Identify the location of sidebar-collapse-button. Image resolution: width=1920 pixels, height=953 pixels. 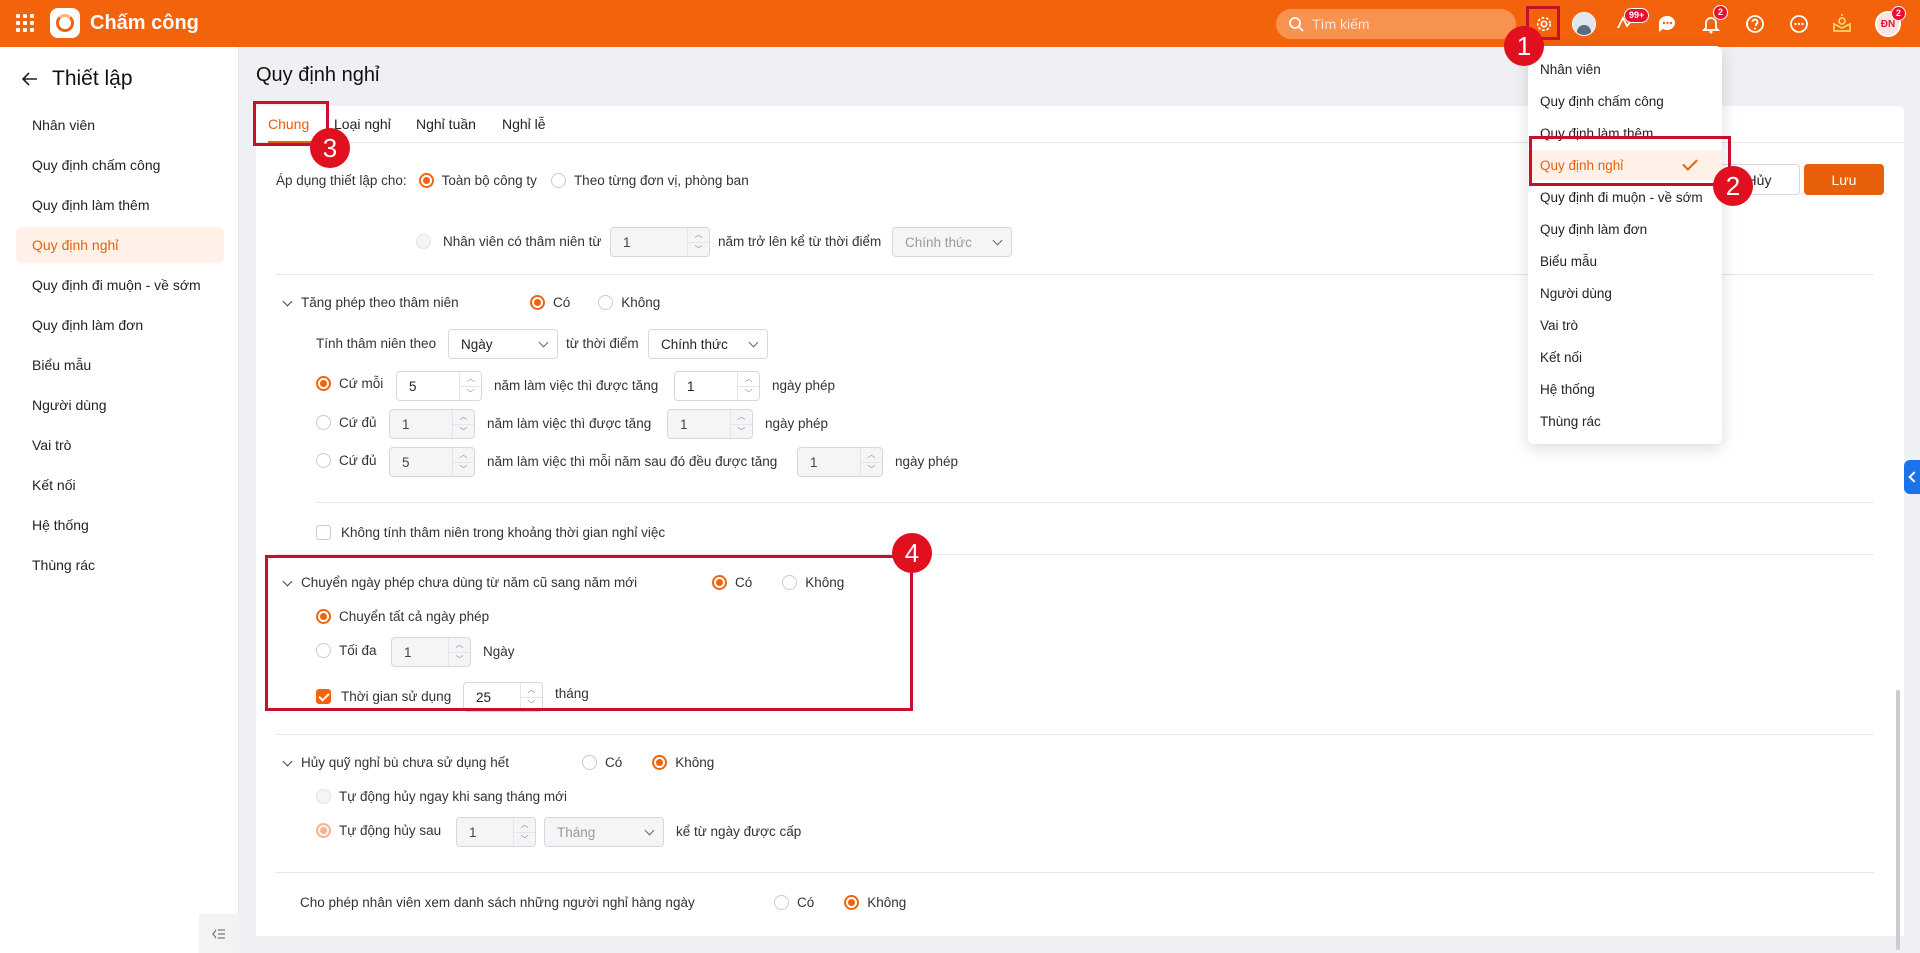
(219, 933).